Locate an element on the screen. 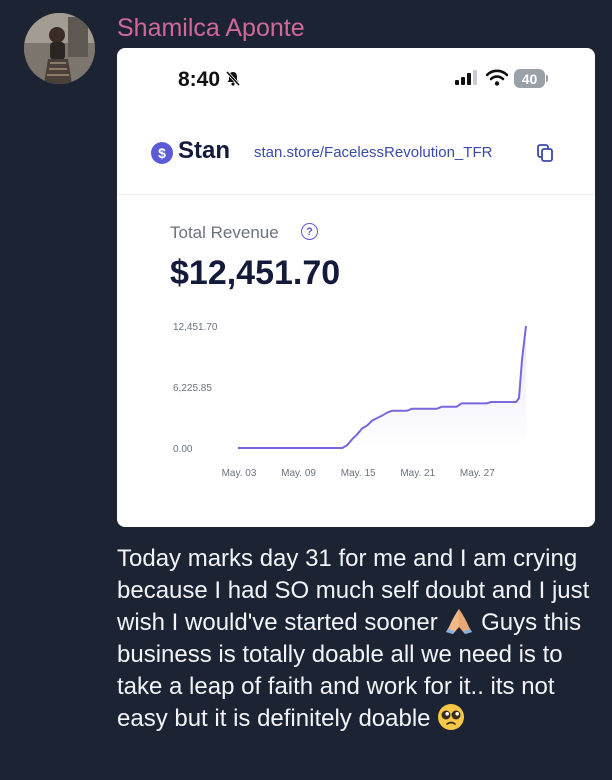 The image size is (612, 780). y-tick-label: 6,225.85 is located at coordinates (192, 388).